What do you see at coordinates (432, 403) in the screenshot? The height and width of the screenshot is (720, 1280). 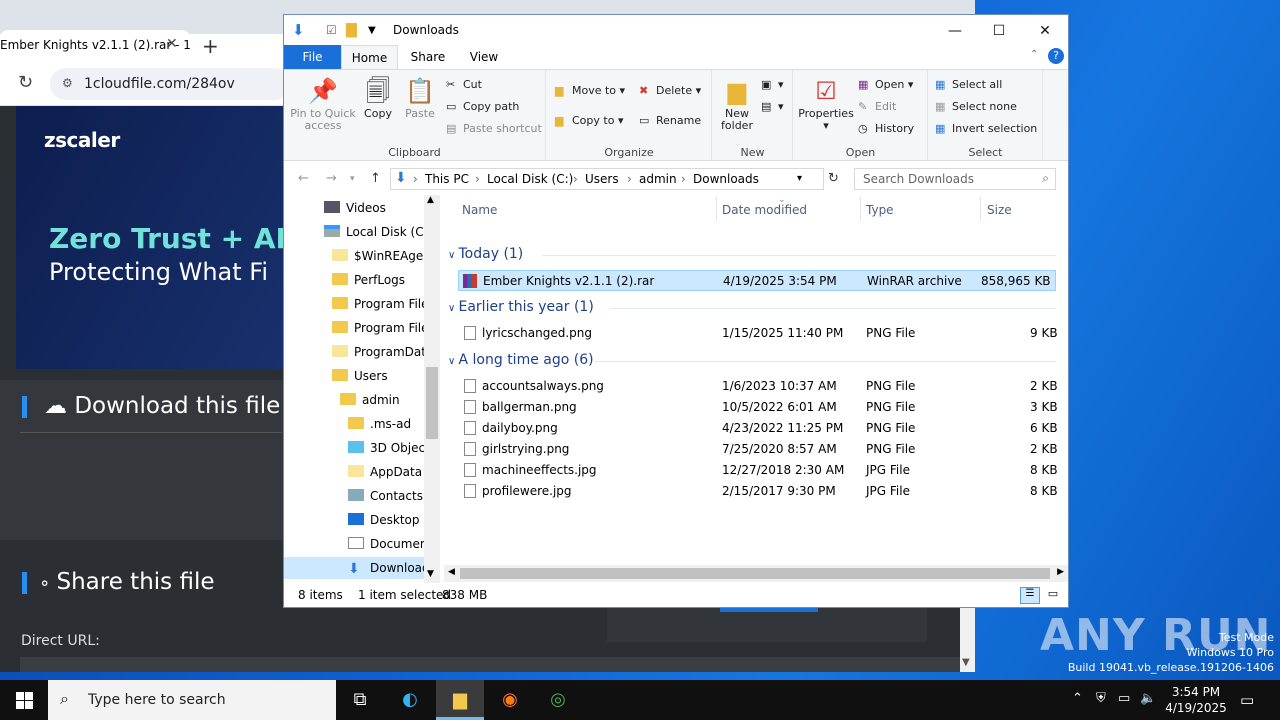 I see `nav-scroll-thumb` at bounding box center [432, 403].